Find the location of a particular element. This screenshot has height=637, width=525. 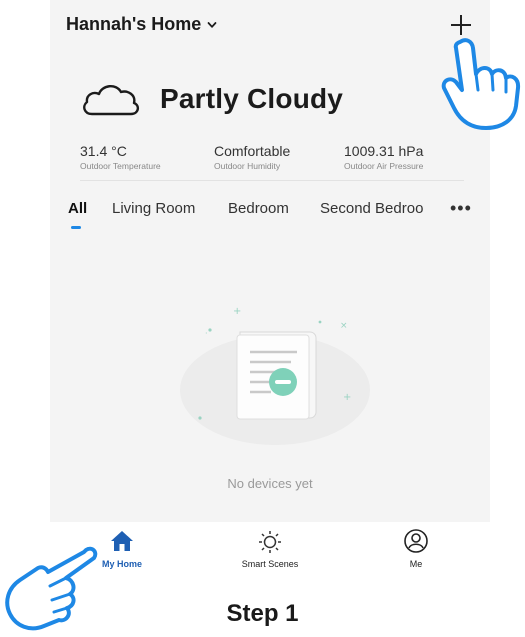

tab-bedroom: Bedroom is located at coordinates (258, 208).